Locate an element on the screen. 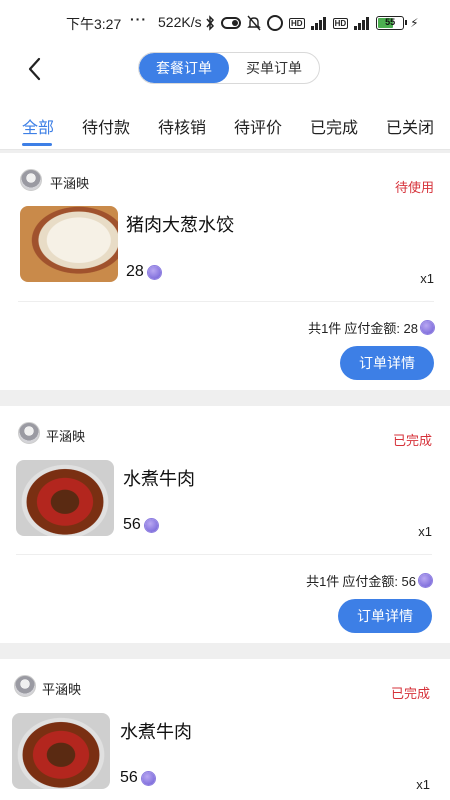  status-tabs: 全部 待付款 待核销 待评价 已完成 已关闭 is located at coordinates (225, 125).